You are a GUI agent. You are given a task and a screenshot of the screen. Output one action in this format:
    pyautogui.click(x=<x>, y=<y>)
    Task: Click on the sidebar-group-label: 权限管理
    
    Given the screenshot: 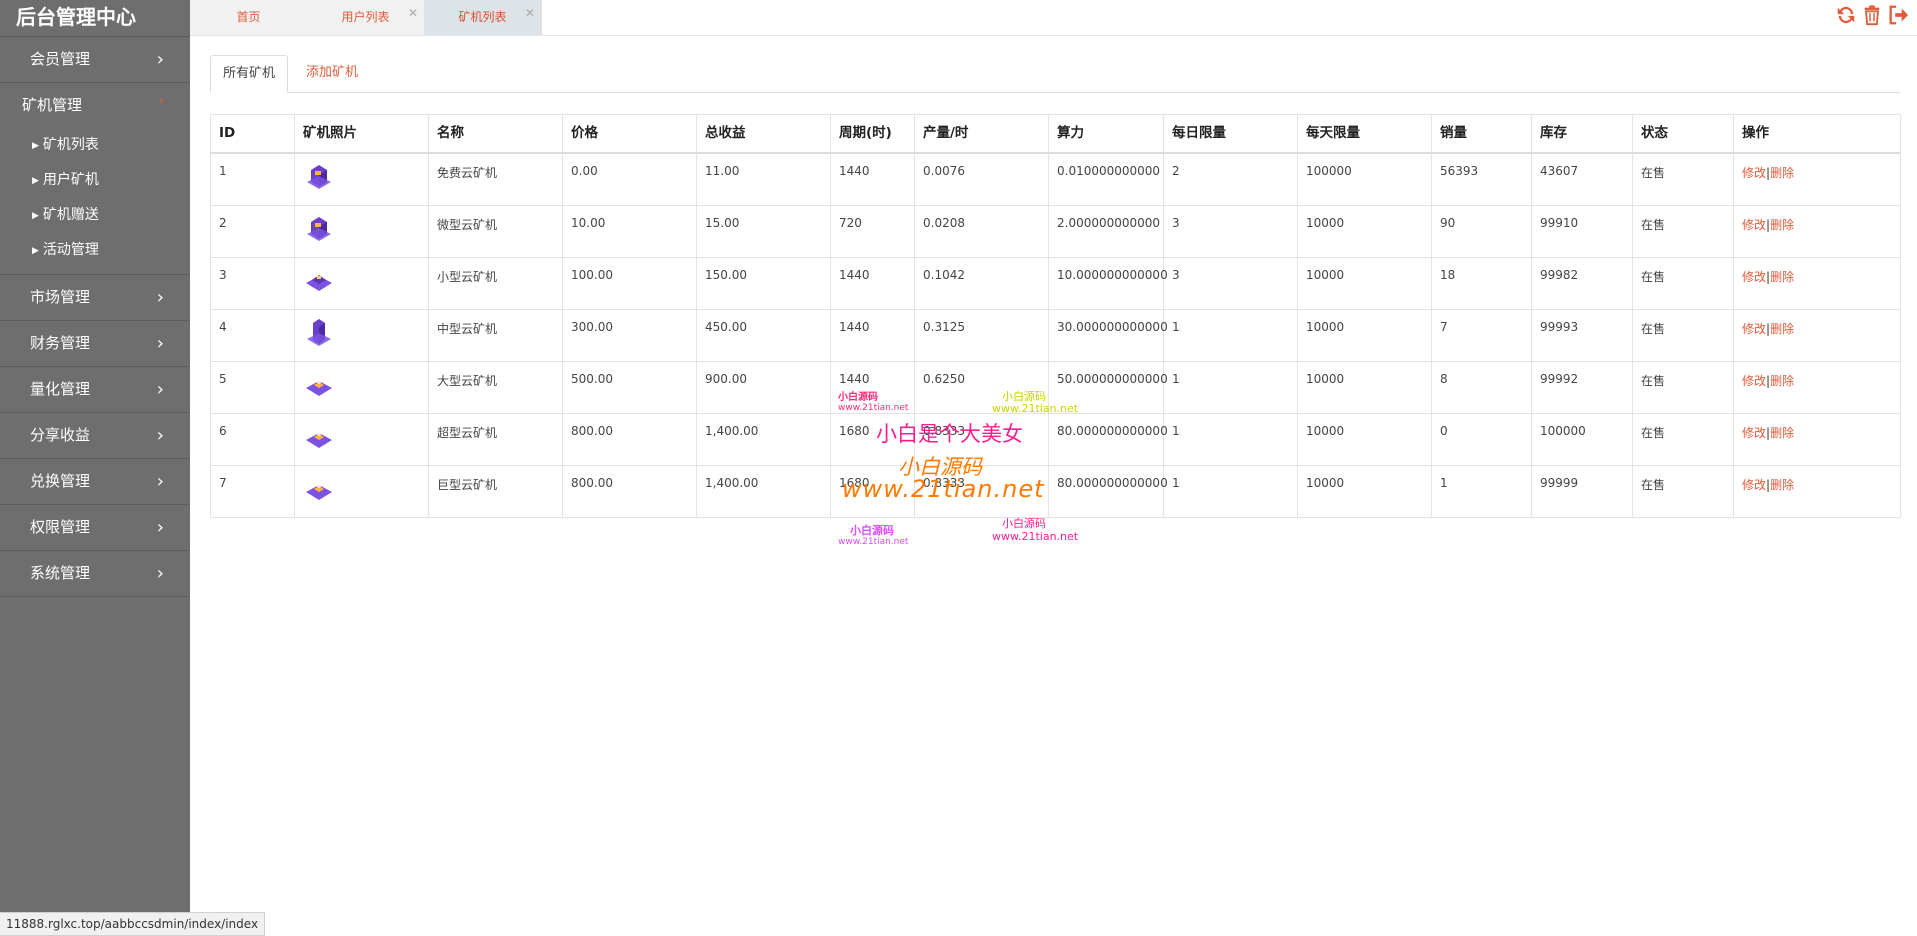 What is the action you would take?
    pyautogui.click(x=60, y=527)
    